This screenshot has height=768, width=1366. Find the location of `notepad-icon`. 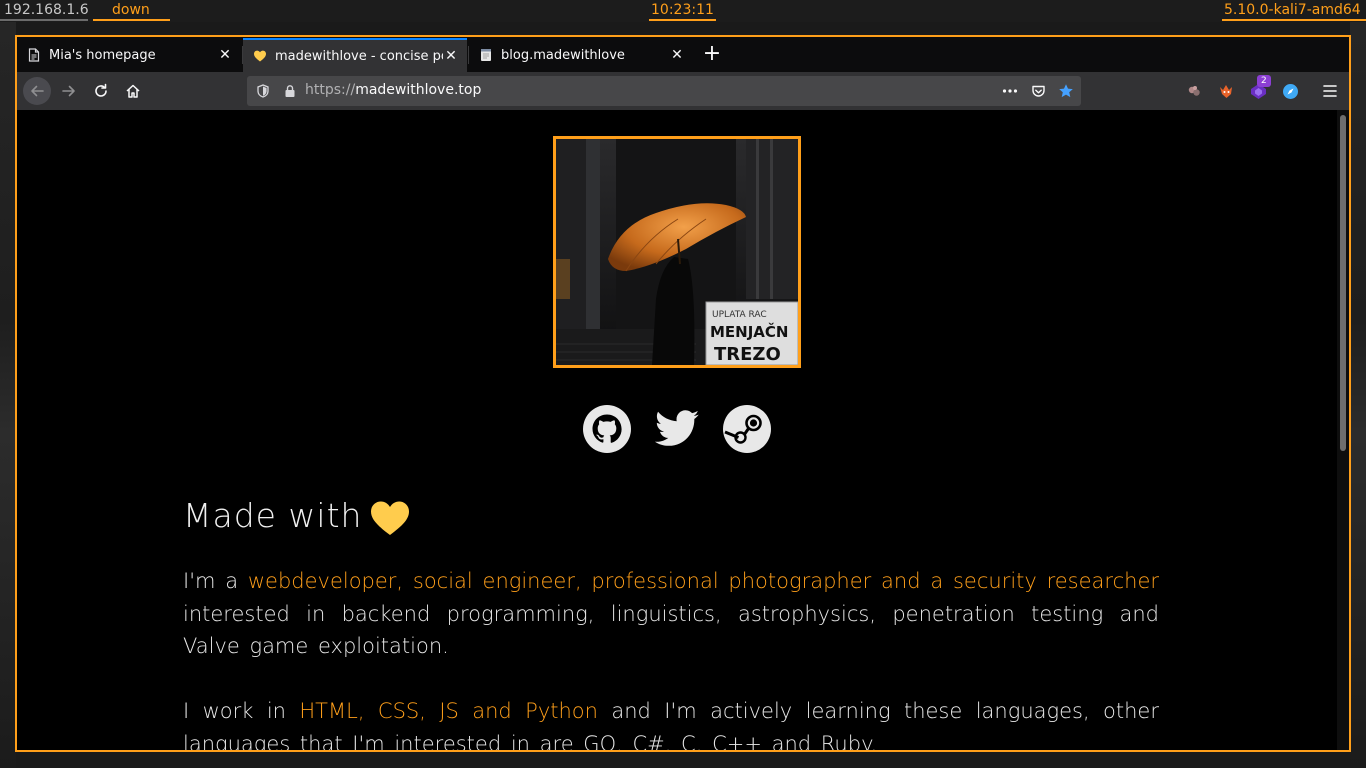

notepad-icon is located at coordinates (486, 55).